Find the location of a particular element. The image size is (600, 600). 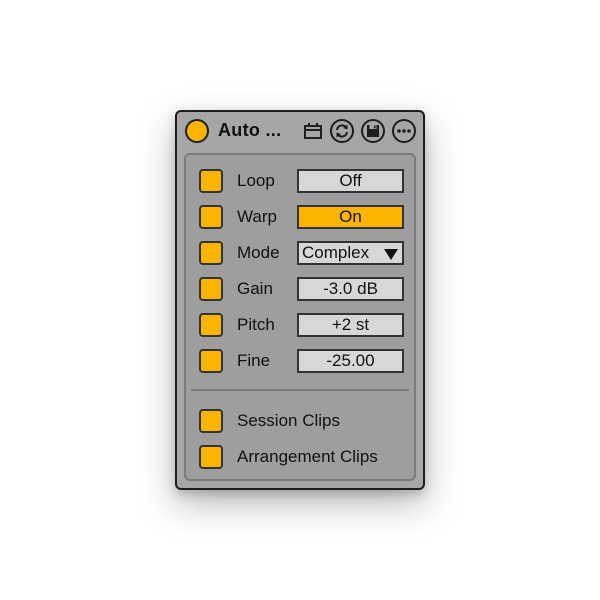

warp-toggle: On is located at coordinates (350, 217).